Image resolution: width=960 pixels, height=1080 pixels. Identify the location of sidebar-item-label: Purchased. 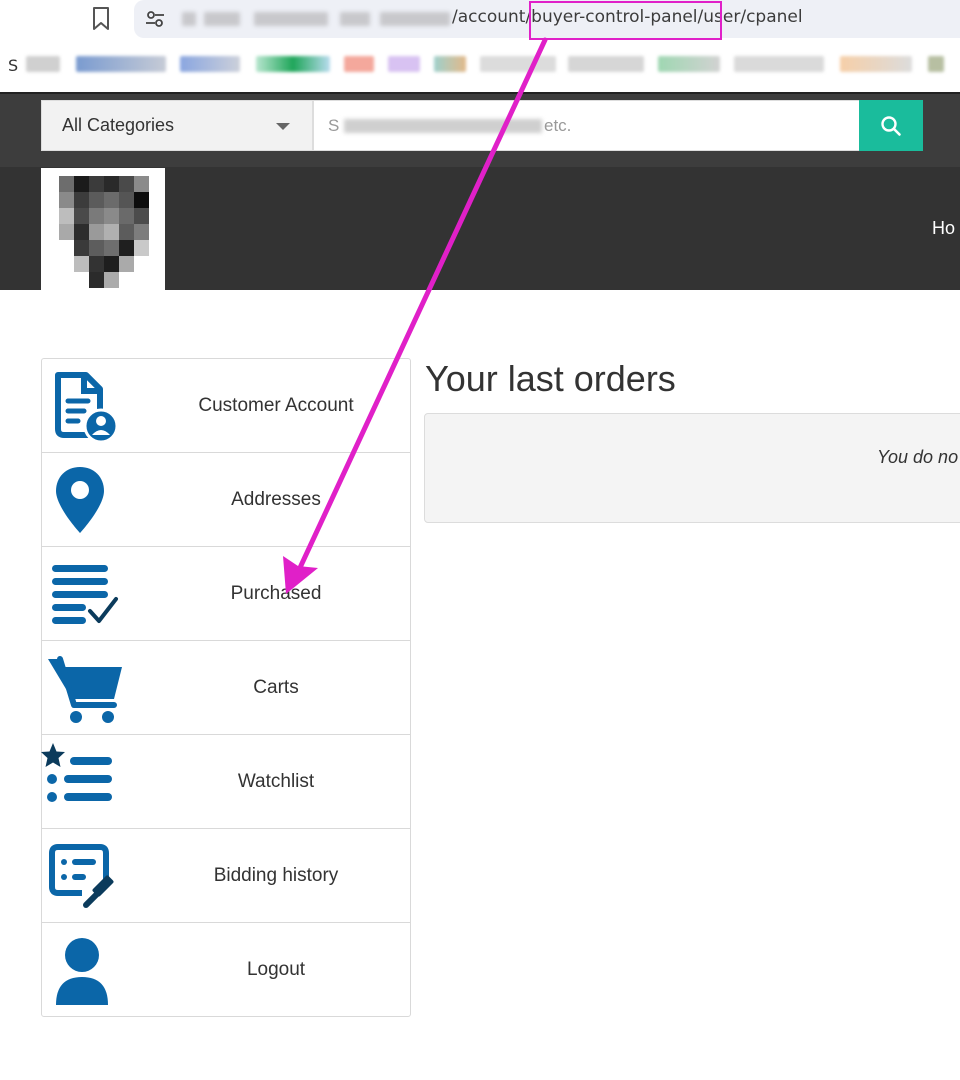
(276, 593).